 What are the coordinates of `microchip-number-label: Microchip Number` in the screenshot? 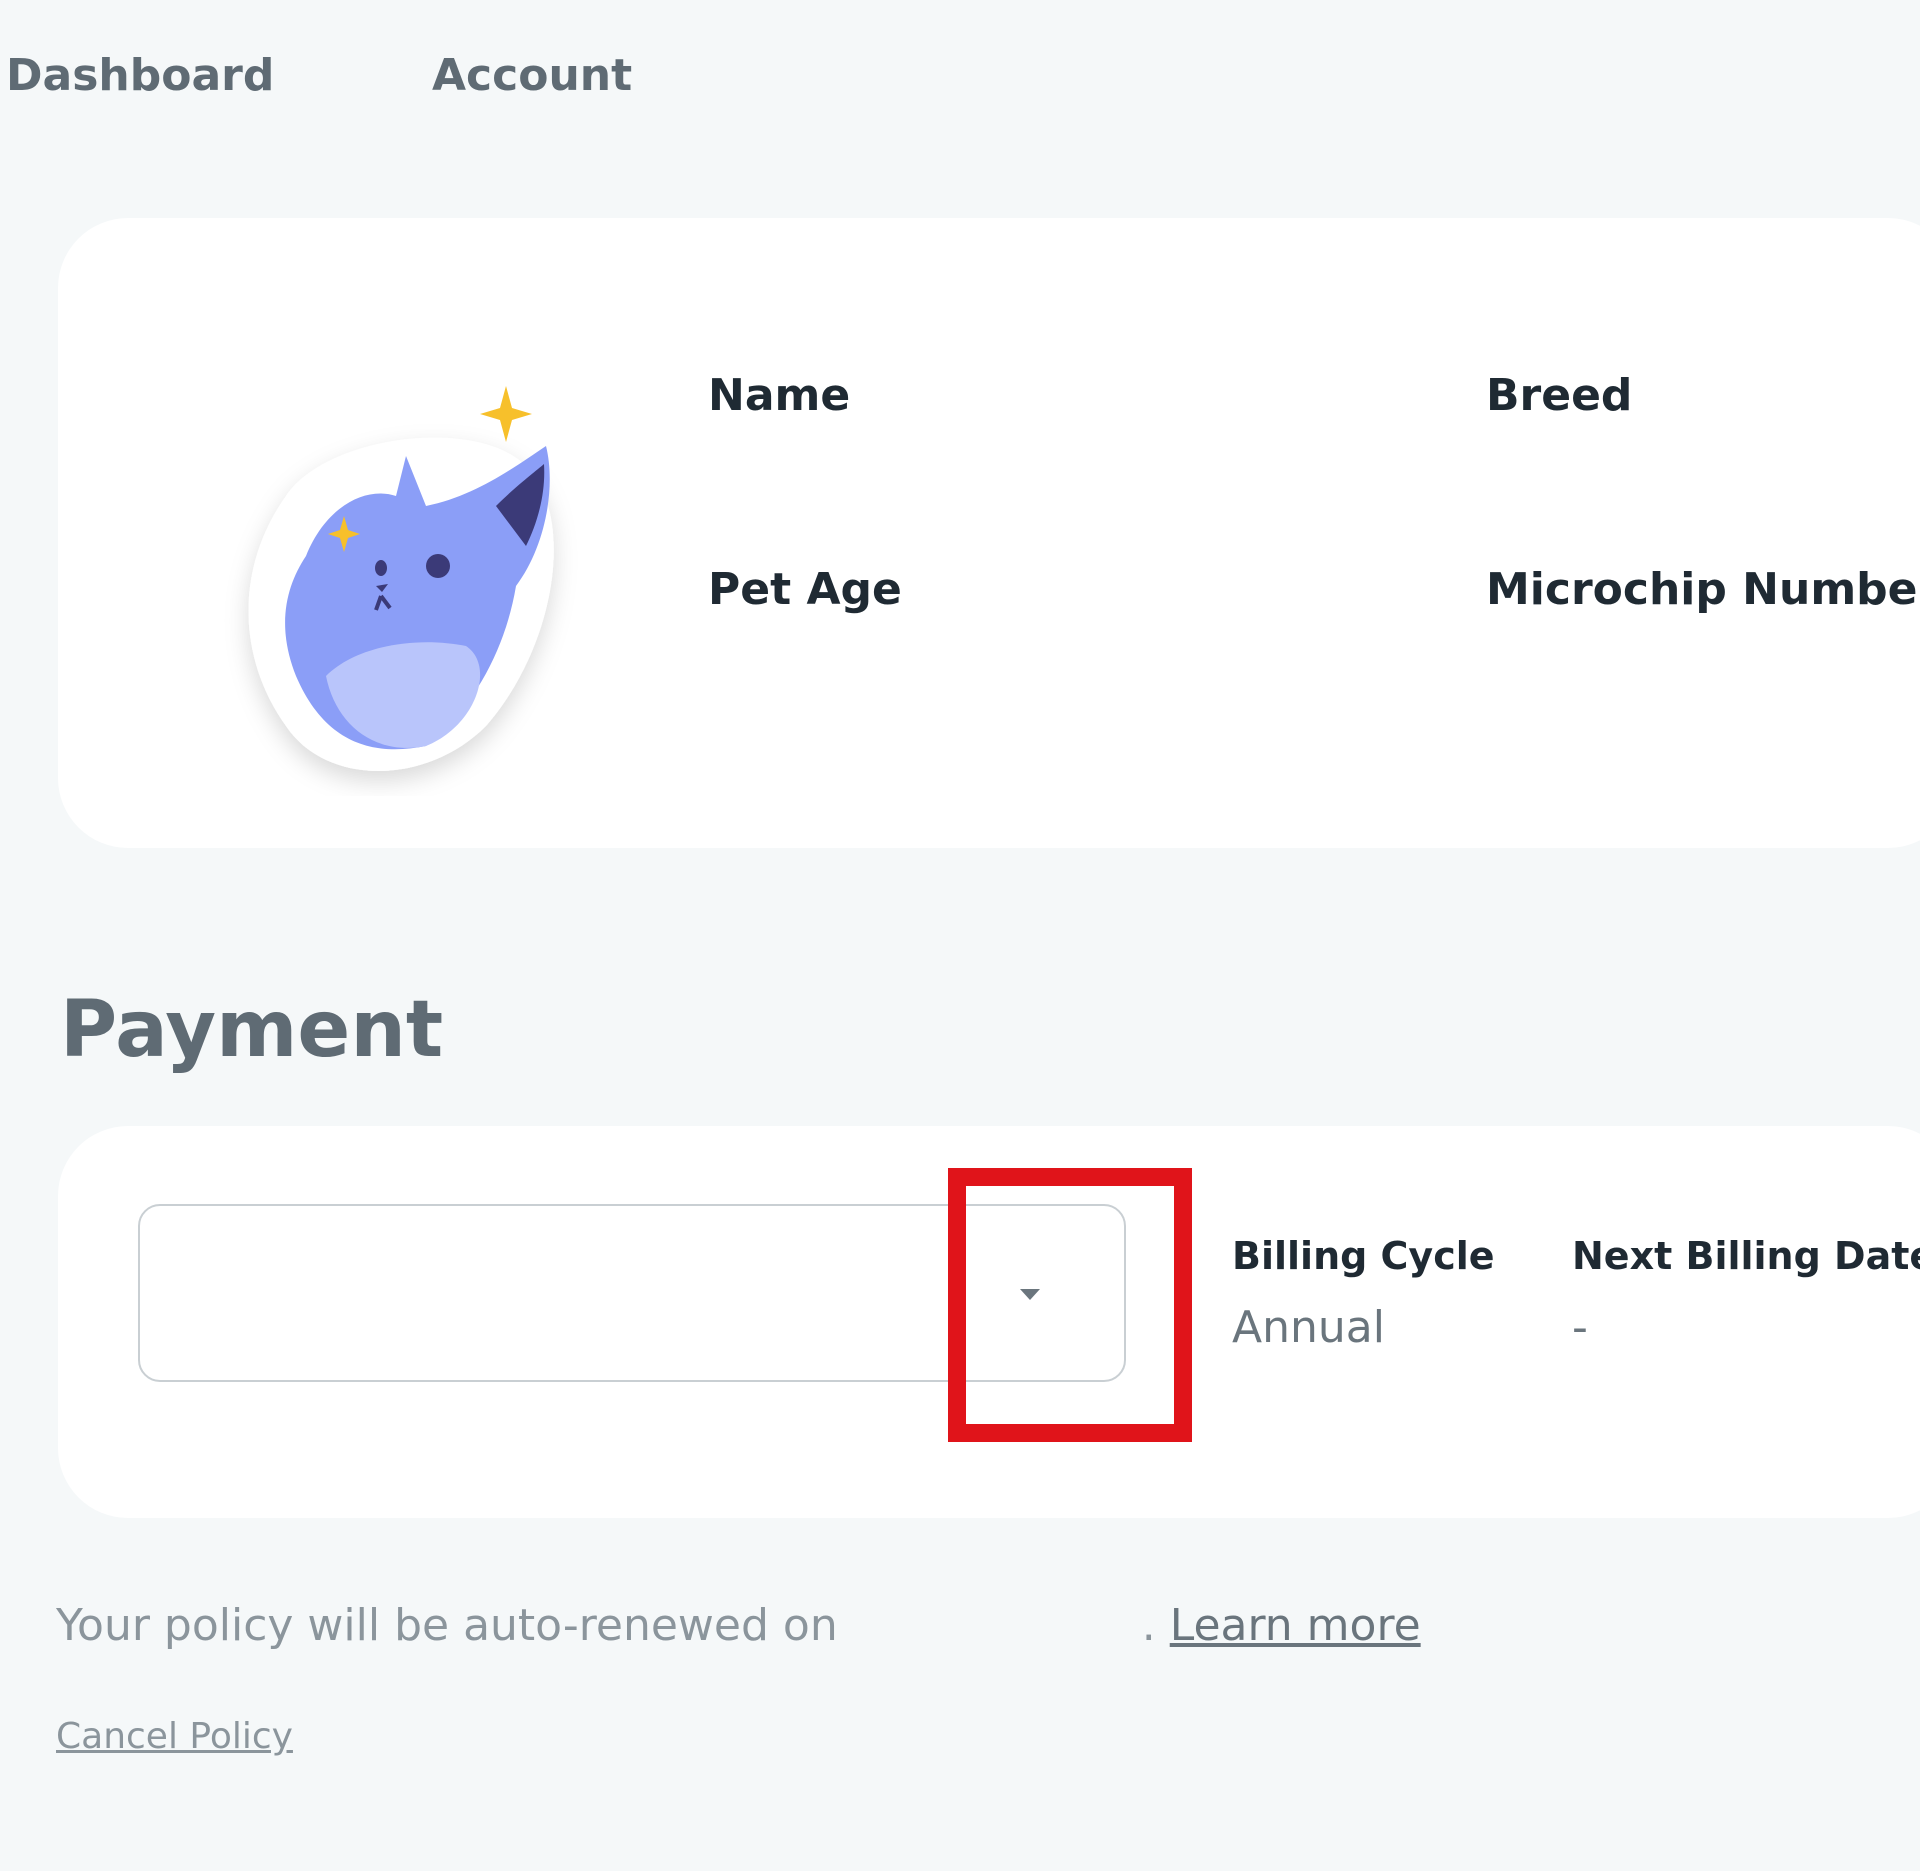 It's located at (1703, 589).